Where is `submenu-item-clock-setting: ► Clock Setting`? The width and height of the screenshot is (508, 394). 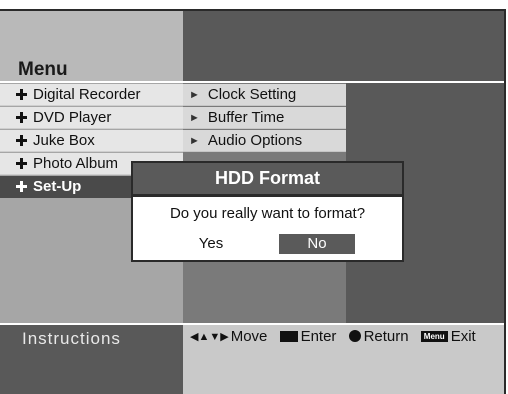 submenu-item-clock-setting: ► Clock Setting is located at coordinates (264, 95).